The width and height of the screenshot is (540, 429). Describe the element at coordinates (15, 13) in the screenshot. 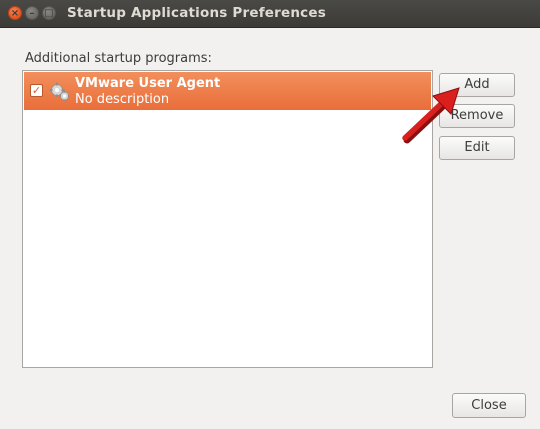

I see `window-close-button: ×` at that location.